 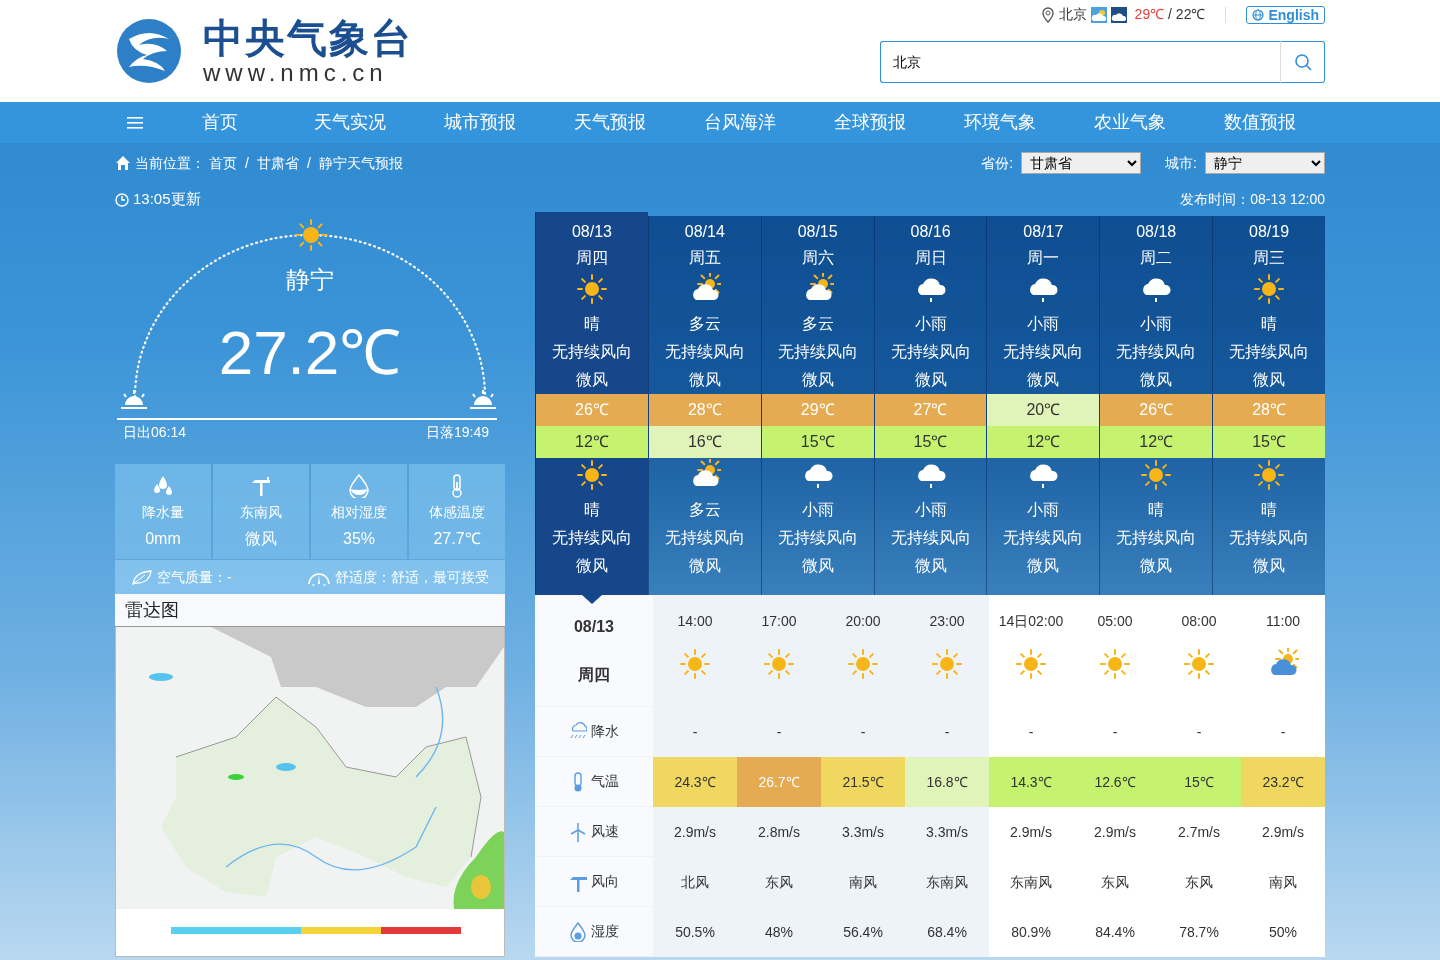 What do you see at coordinates (695, 882) in the screenshot?
I see `wind-direction: 北风` at bounding box center [695, 882].